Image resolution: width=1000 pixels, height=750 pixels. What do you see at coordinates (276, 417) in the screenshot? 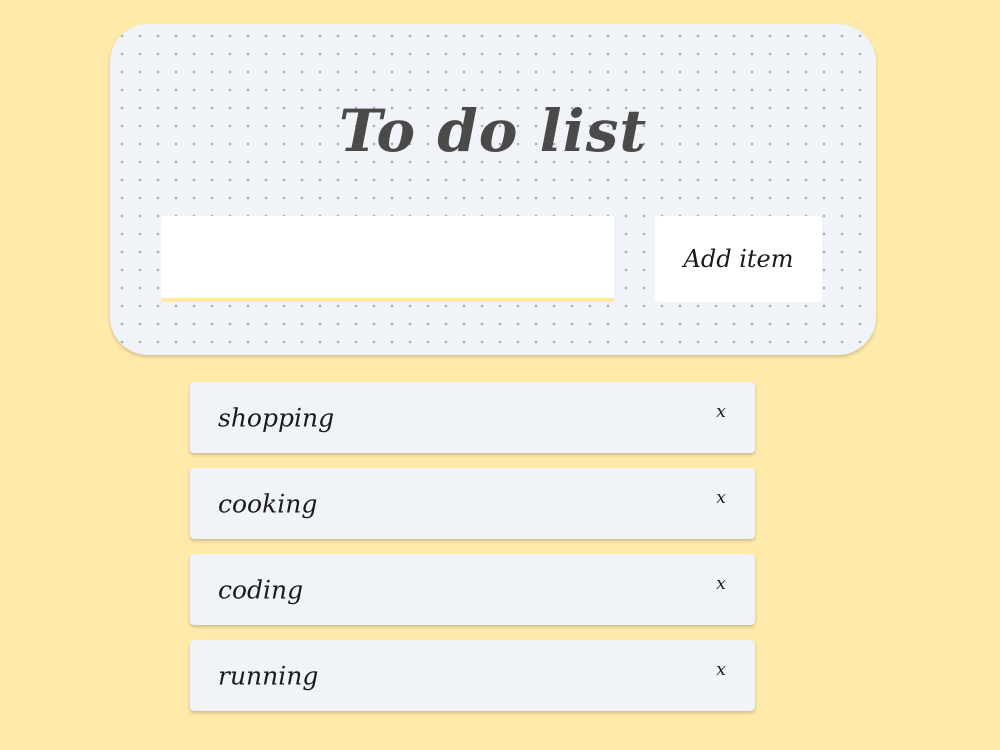
I see `todo-item-label: shopping` at bounding box center [276, 417].